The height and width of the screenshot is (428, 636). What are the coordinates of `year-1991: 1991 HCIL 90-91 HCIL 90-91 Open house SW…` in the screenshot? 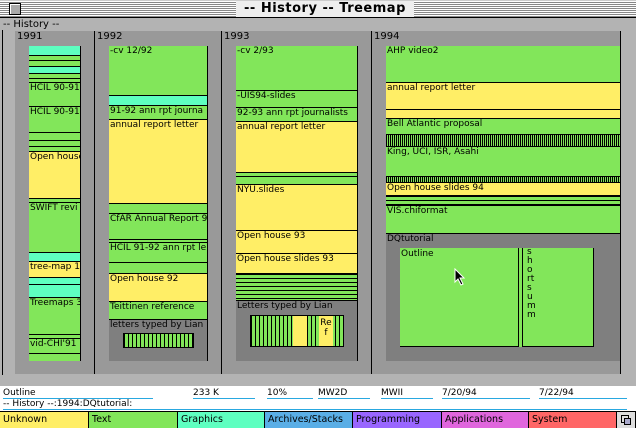 It's located at (55, 202).